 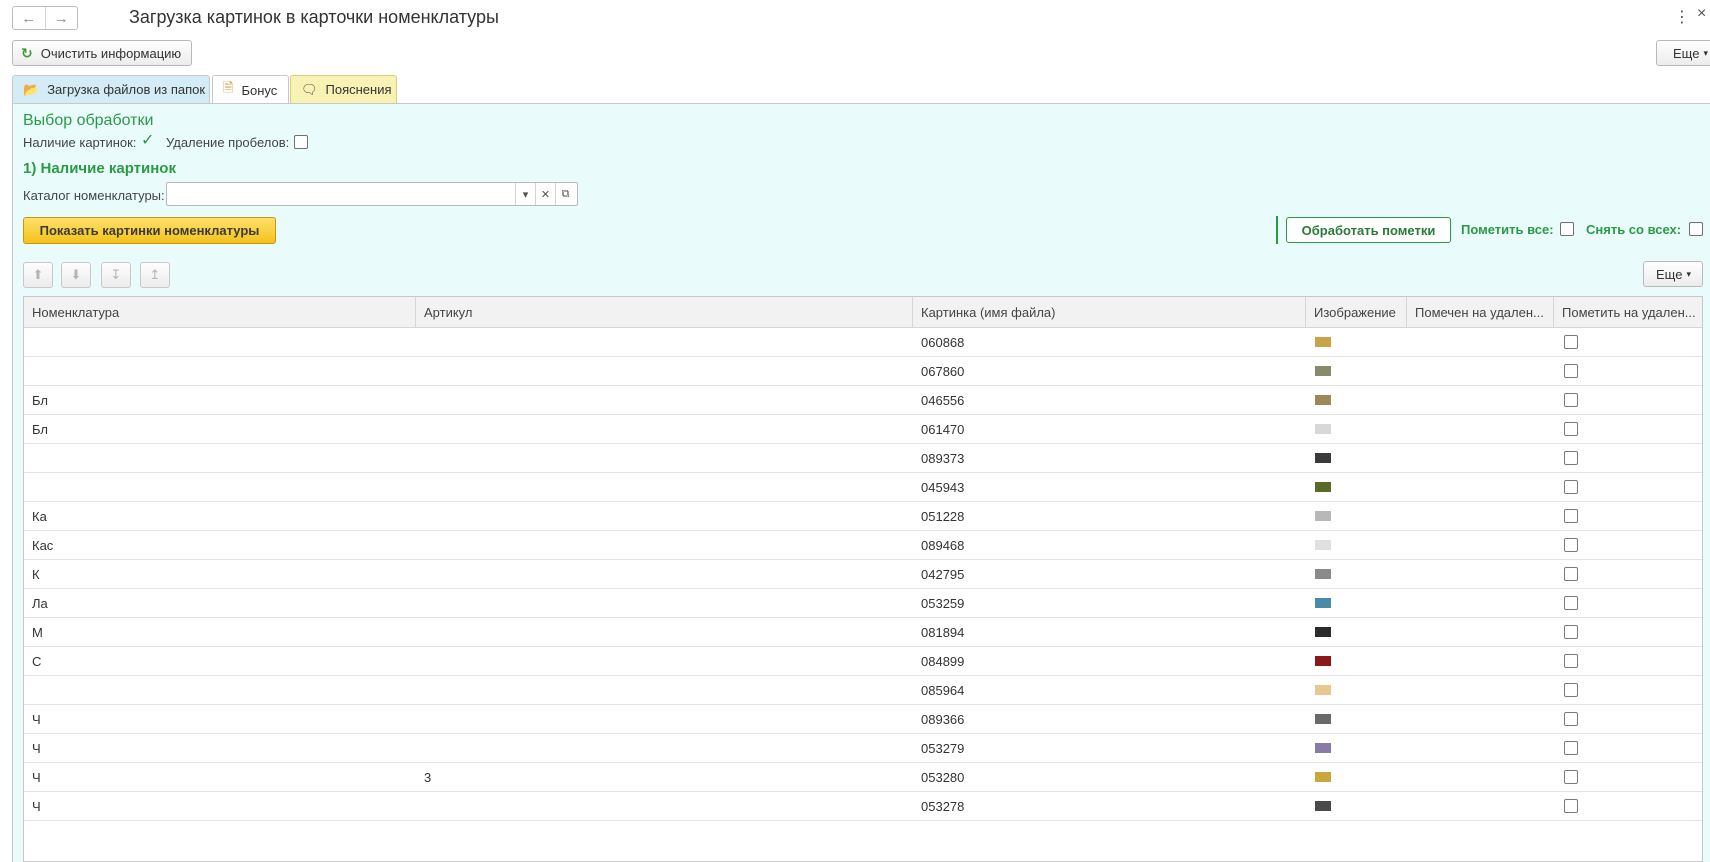 I want to click on table-row: 067860, so click(x=863, y=371).